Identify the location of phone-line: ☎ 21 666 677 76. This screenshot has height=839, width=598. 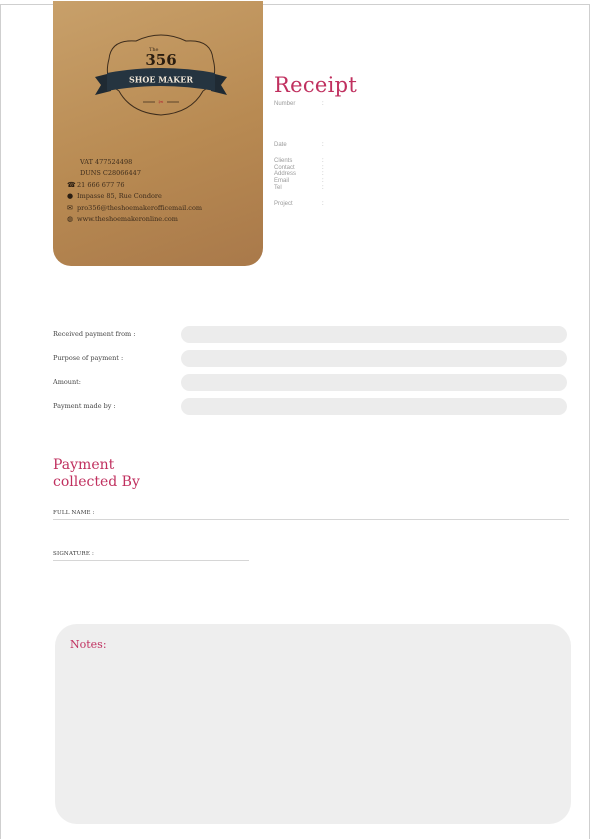
(161, 185).